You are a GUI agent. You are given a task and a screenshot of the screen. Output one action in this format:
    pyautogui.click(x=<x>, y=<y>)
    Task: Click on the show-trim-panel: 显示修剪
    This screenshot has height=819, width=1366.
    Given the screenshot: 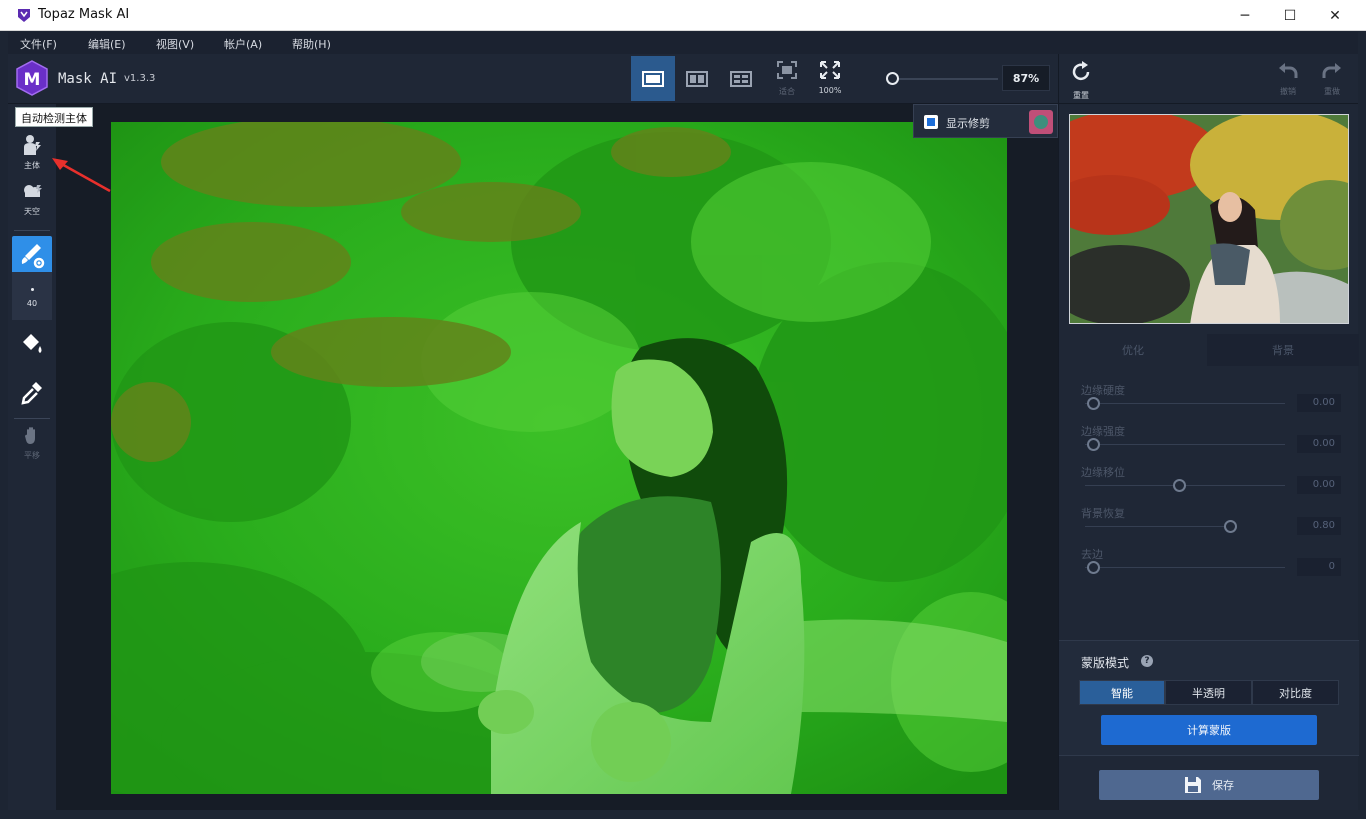 What is the action you would take?
    pyautogui.click(x=985, y=121)
    